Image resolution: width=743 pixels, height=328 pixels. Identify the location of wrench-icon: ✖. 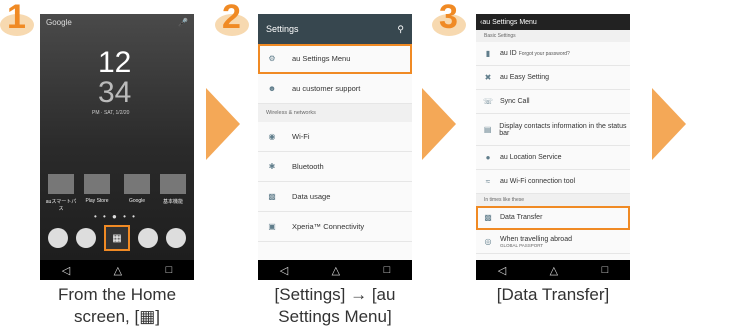
(488, 77).